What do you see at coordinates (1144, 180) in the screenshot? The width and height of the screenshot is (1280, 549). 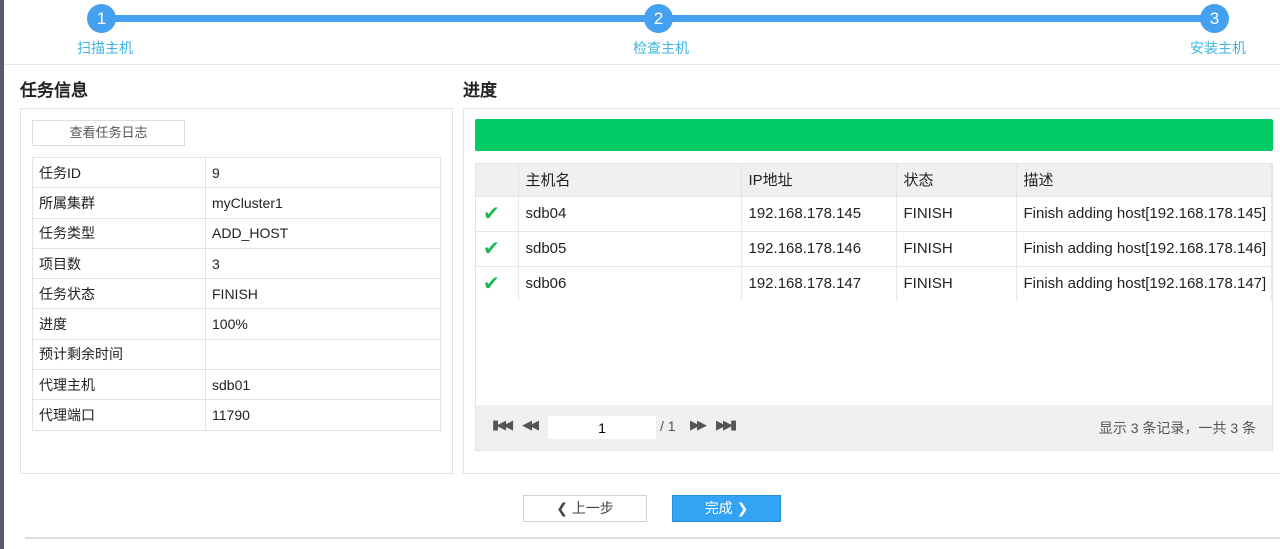 I see `col-description: 描述` at bounding box center [1144, 180].